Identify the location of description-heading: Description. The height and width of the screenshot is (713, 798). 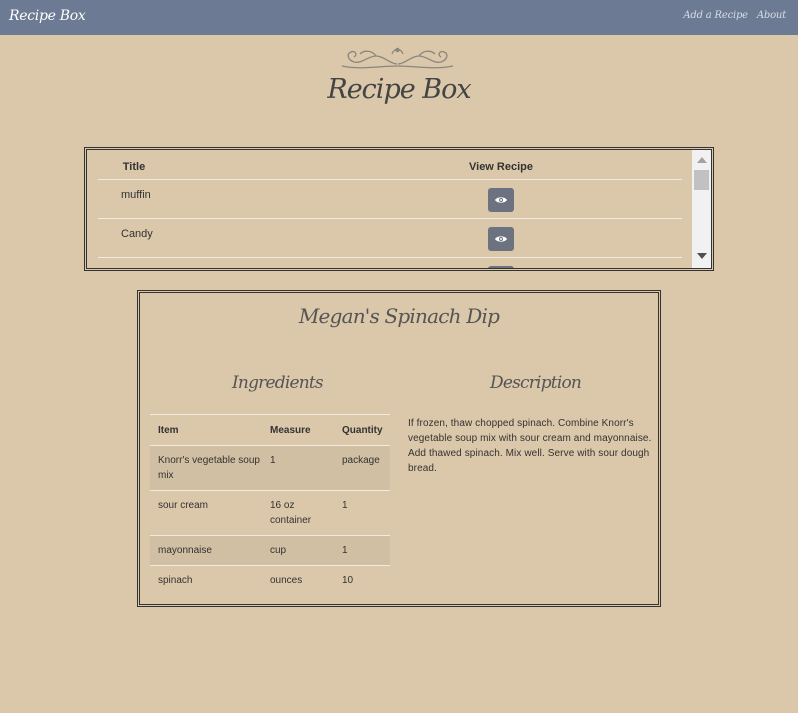
(536, 383).